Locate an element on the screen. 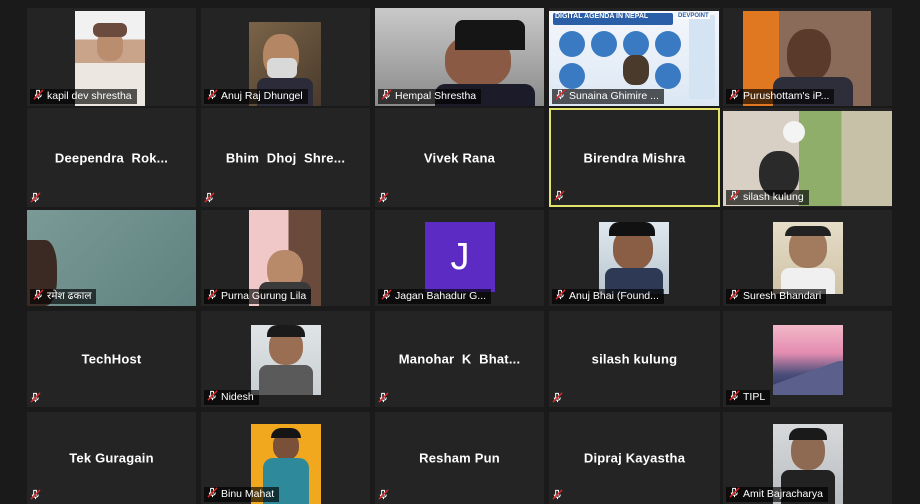 The width and height of the screenshot is (920, 504). participant-tile: Hempal Shrestha is located at coordinates (459, 57).